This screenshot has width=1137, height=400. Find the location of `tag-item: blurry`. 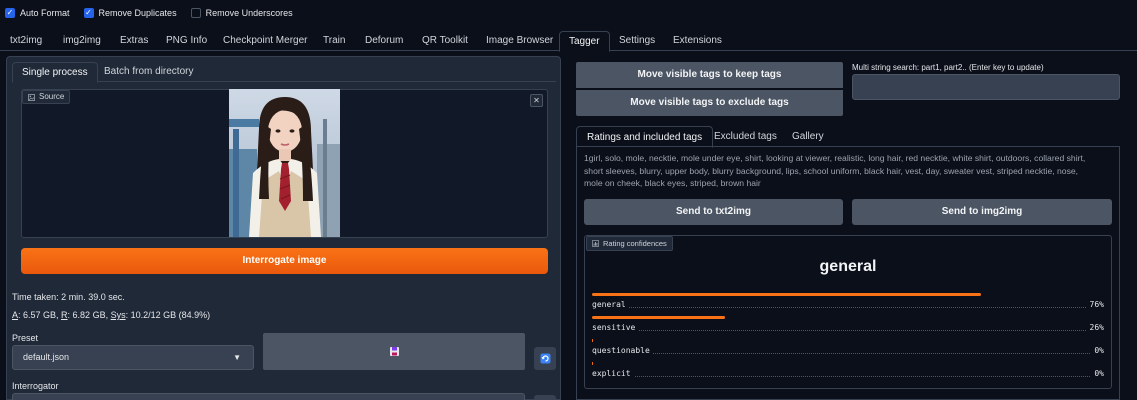

tag-item: blurry is located at coordinates (649, 171).